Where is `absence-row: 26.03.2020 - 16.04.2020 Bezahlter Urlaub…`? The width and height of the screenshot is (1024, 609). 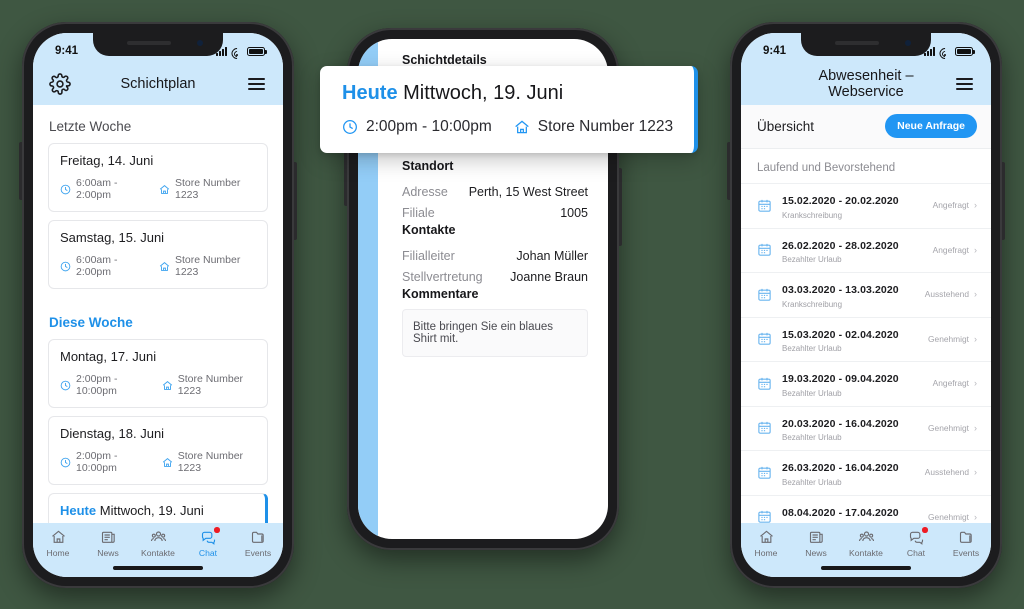 absence-row: 26.03.2020 - 16.04.2020 Bezahlter Urlaub… is located at coordinates (866, 472).